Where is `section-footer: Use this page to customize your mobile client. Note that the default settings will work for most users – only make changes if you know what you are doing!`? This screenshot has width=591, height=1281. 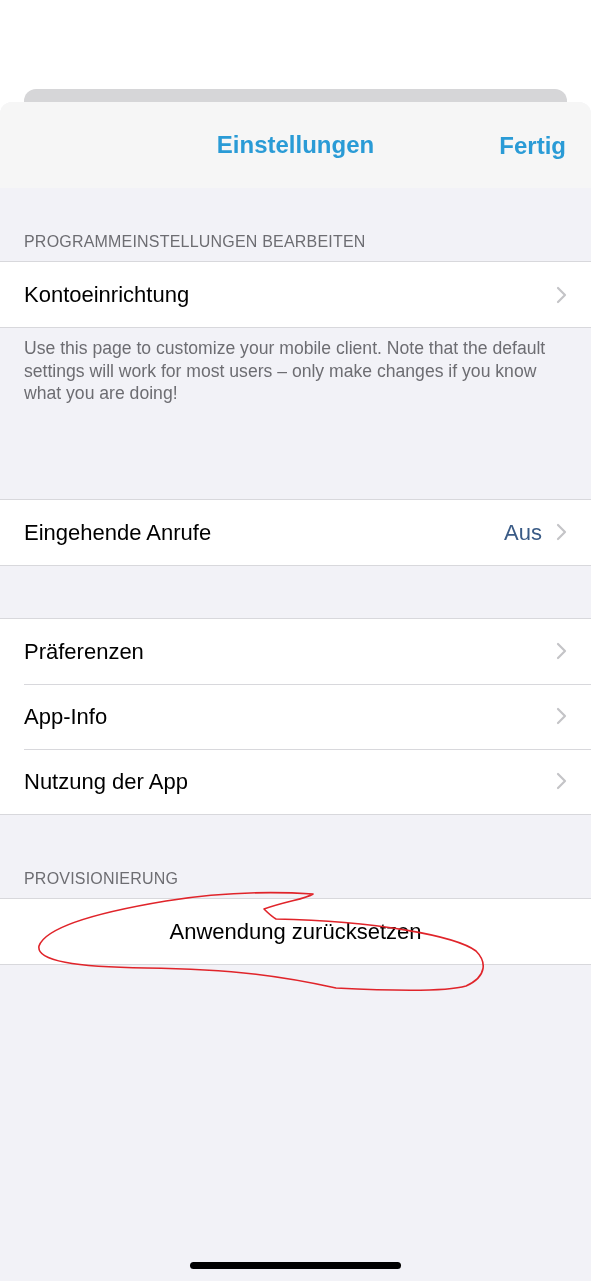 section-footer: Use this page to customize your mobile client. Note that the default settings will work for most users – only make changes if you know what you are doing! is located at coordinates (295, 366).